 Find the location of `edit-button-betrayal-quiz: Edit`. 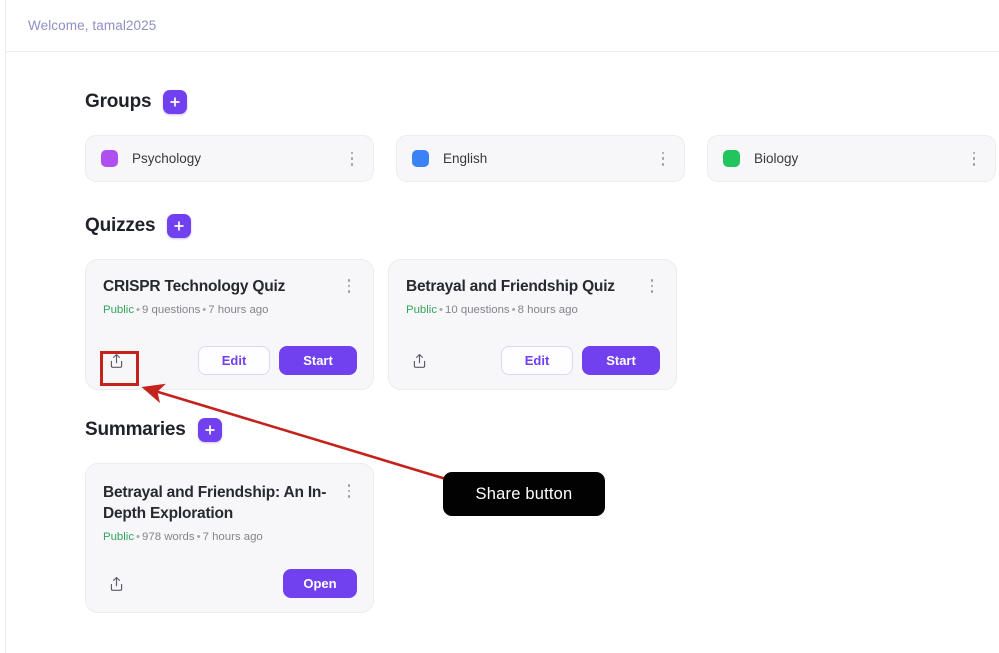

edit-button-betrayal-quiz: Edit is located at coordinates (537, 360).